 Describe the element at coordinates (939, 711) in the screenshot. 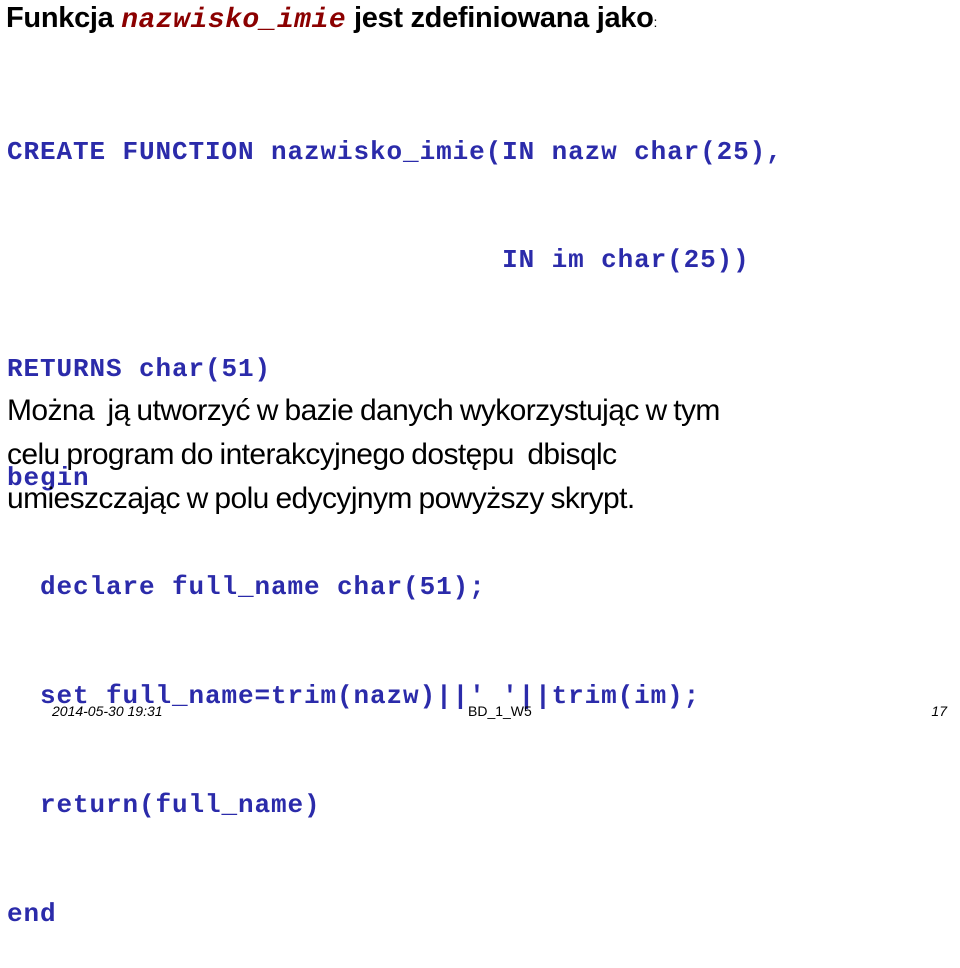

I see `footer-page-number: 17` at that location.